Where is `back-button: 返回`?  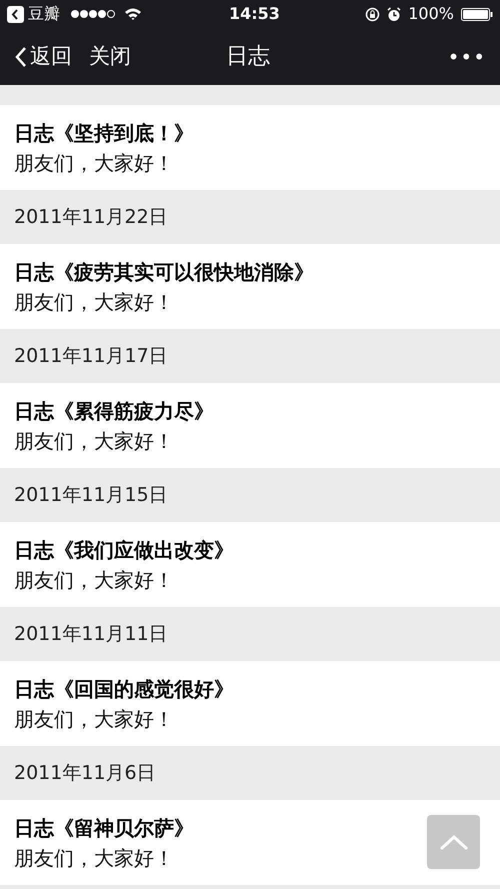 back-button: 返回 is located at coordinates (43, 56).